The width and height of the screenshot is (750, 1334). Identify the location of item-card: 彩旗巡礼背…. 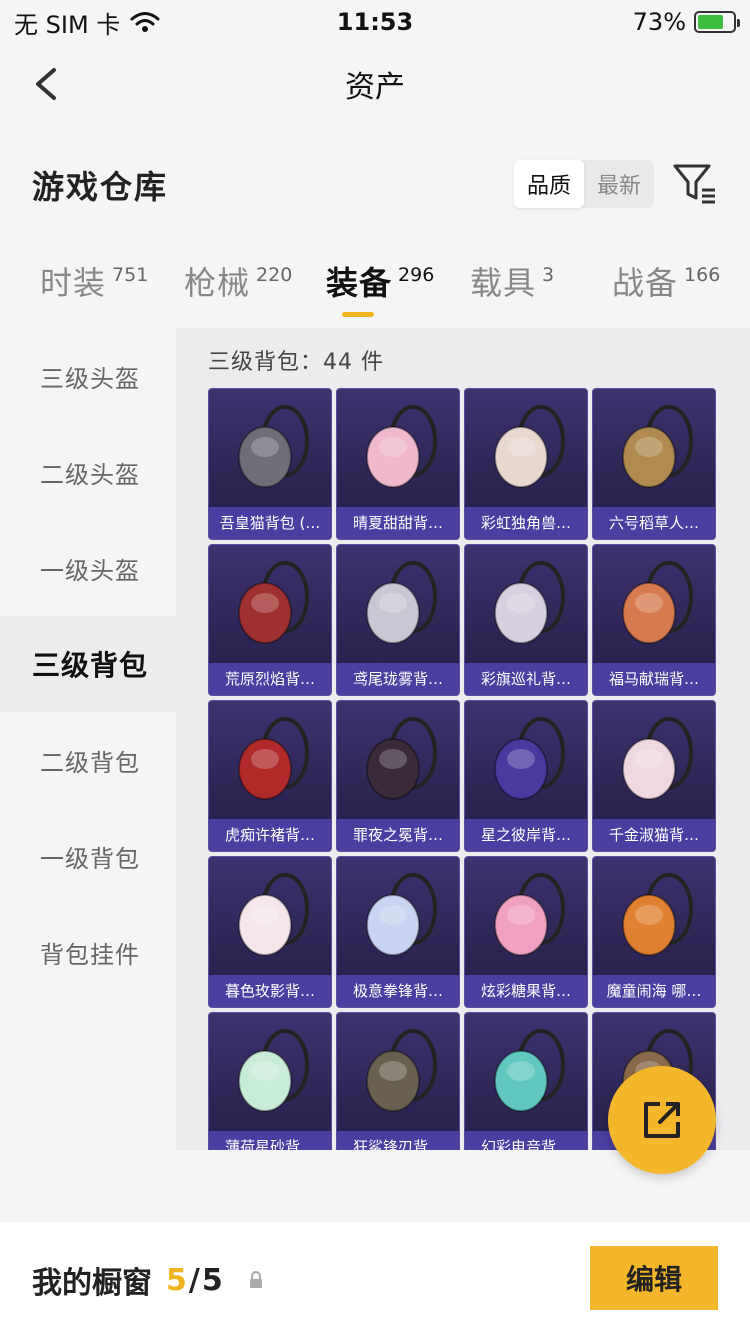
(526, 620).